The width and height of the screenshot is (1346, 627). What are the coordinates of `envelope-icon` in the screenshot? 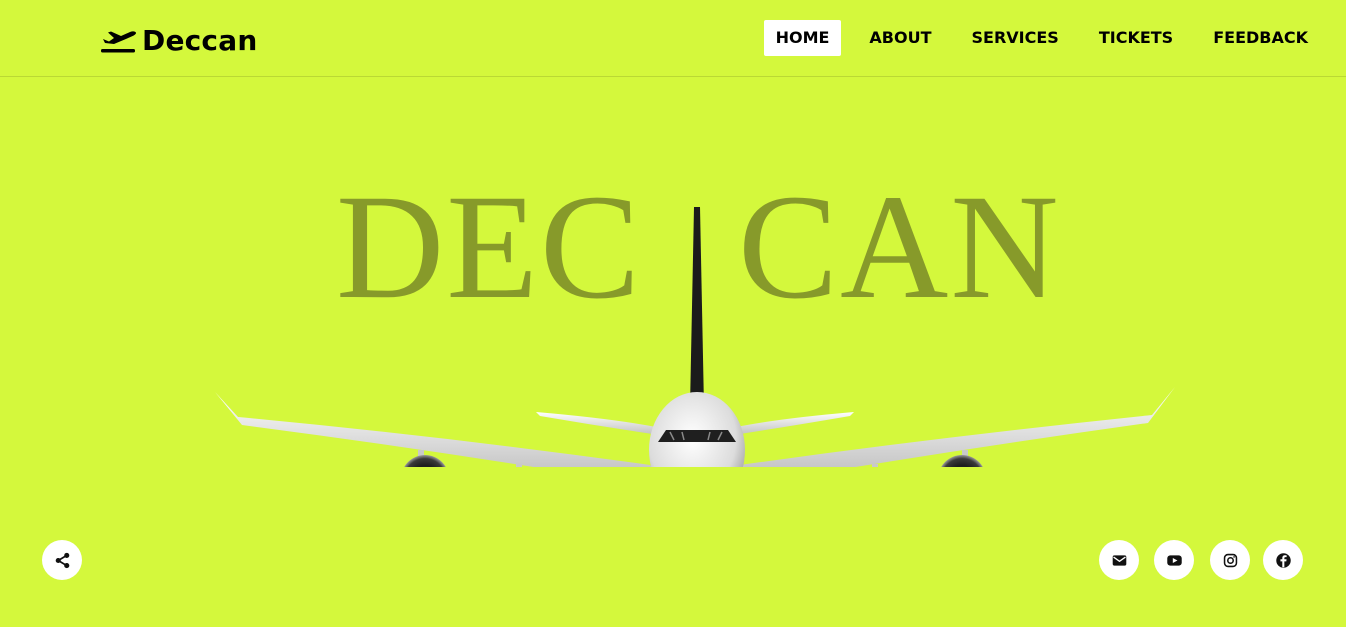 It's located at (1119, 560).